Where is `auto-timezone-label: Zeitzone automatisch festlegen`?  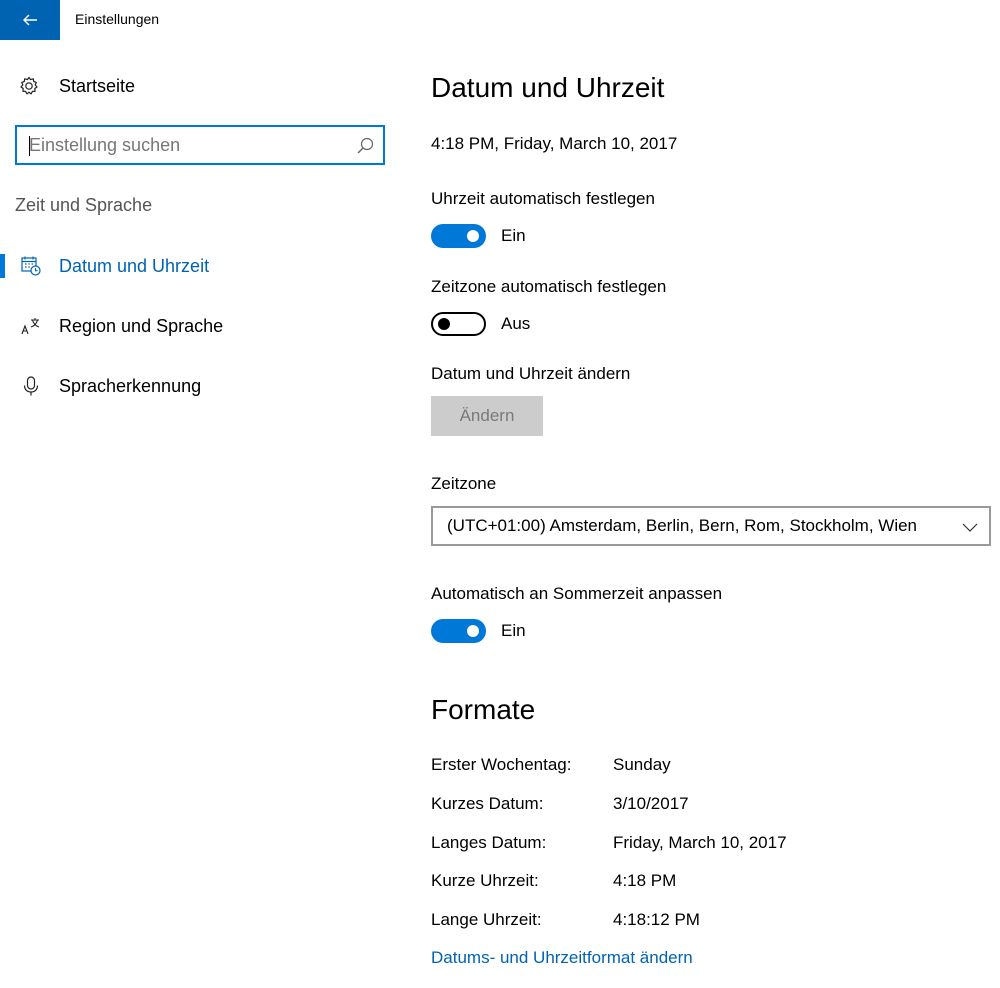
auto-timezone-label: Zeitzone automatisch festlegen is located at coordinates (549, 286).